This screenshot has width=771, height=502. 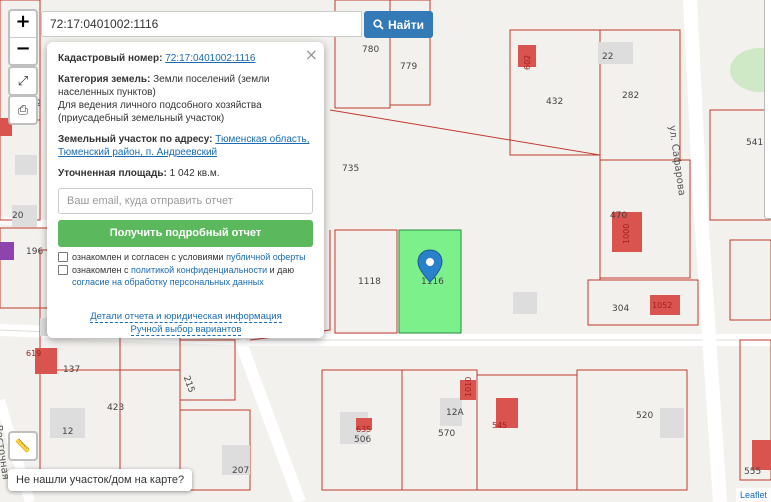 I want to click on privacy-link: политикой конфиденциальности, so click(x=199, y=270).